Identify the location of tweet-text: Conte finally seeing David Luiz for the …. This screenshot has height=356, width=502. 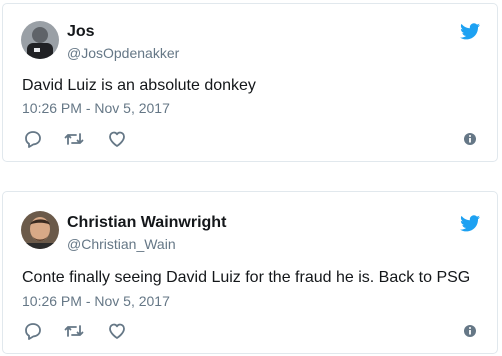
(246, 277).